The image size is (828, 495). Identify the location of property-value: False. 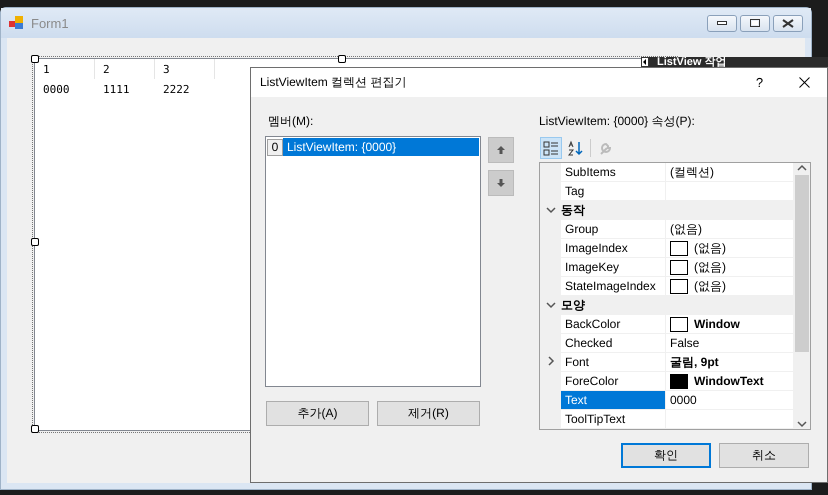
(685, 343).